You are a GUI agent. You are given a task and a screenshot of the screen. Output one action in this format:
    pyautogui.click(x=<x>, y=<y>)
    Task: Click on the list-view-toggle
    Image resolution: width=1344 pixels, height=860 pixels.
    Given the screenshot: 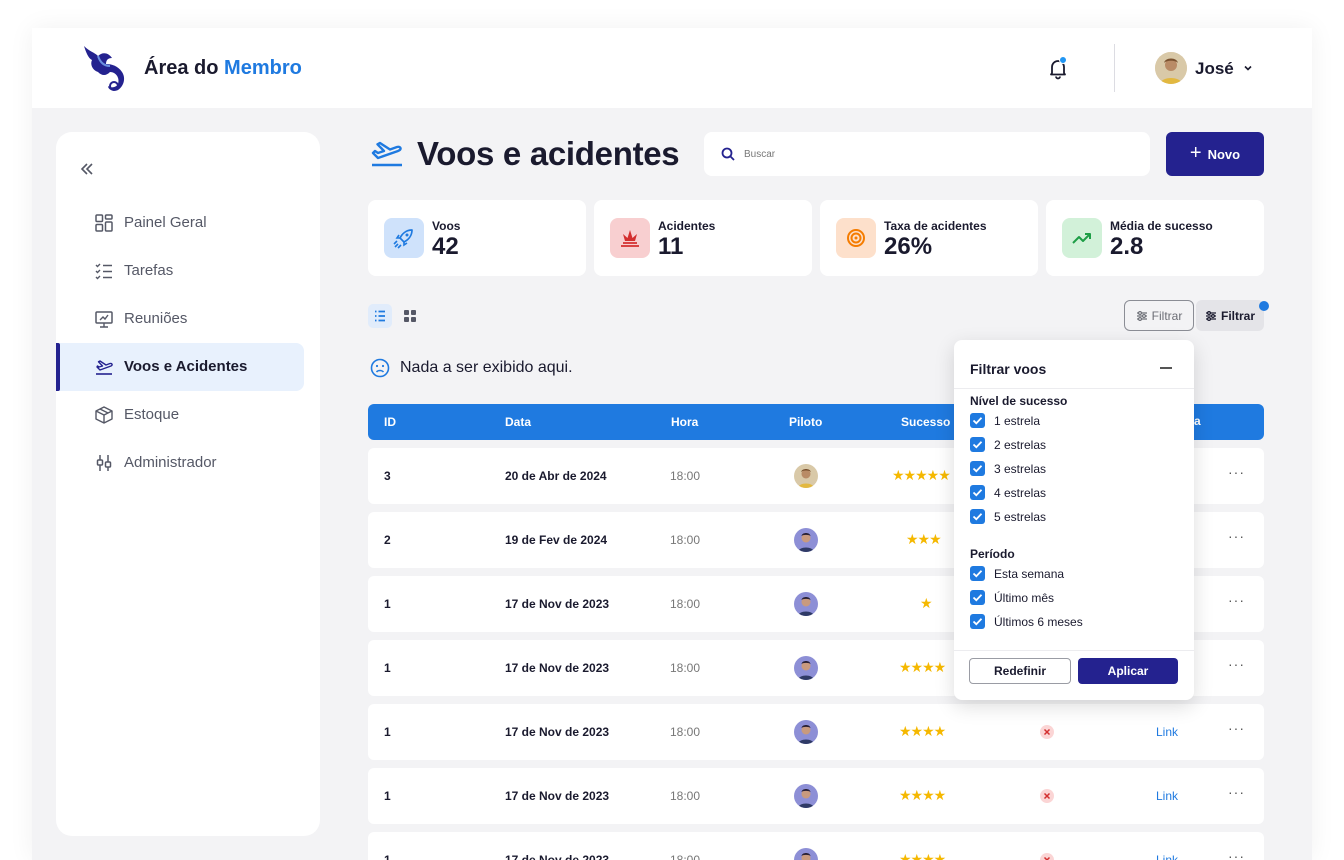 What is the action you would take?
    pyautogui.click(x=380, y=316)
    